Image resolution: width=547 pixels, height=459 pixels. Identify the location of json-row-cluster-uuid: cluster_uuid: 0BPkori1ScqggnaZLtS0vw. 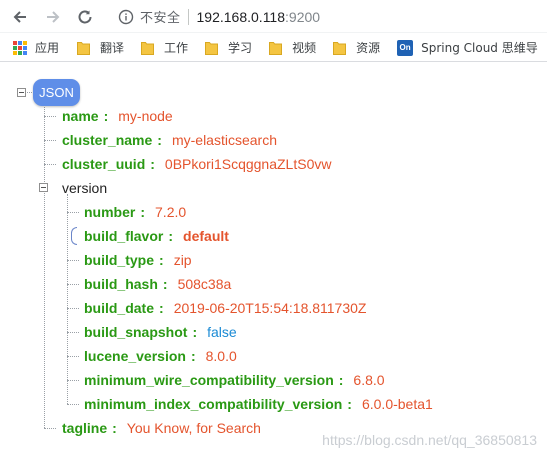
(196, 164).